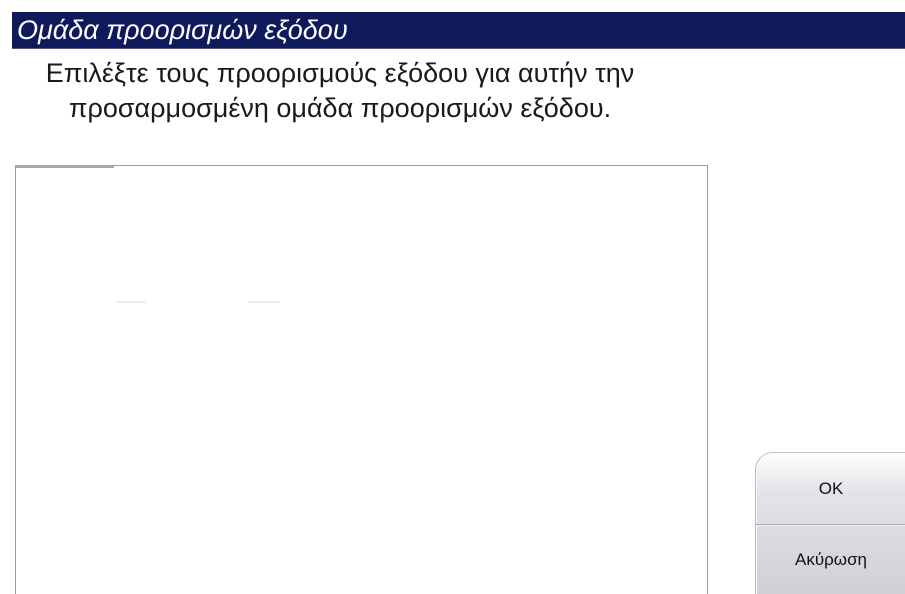 This screenshot has height=594, width=905. Describe the element at coordinates (830, 559) in the screenshot. I see `cancel-button: Ακύρωση` at that location.